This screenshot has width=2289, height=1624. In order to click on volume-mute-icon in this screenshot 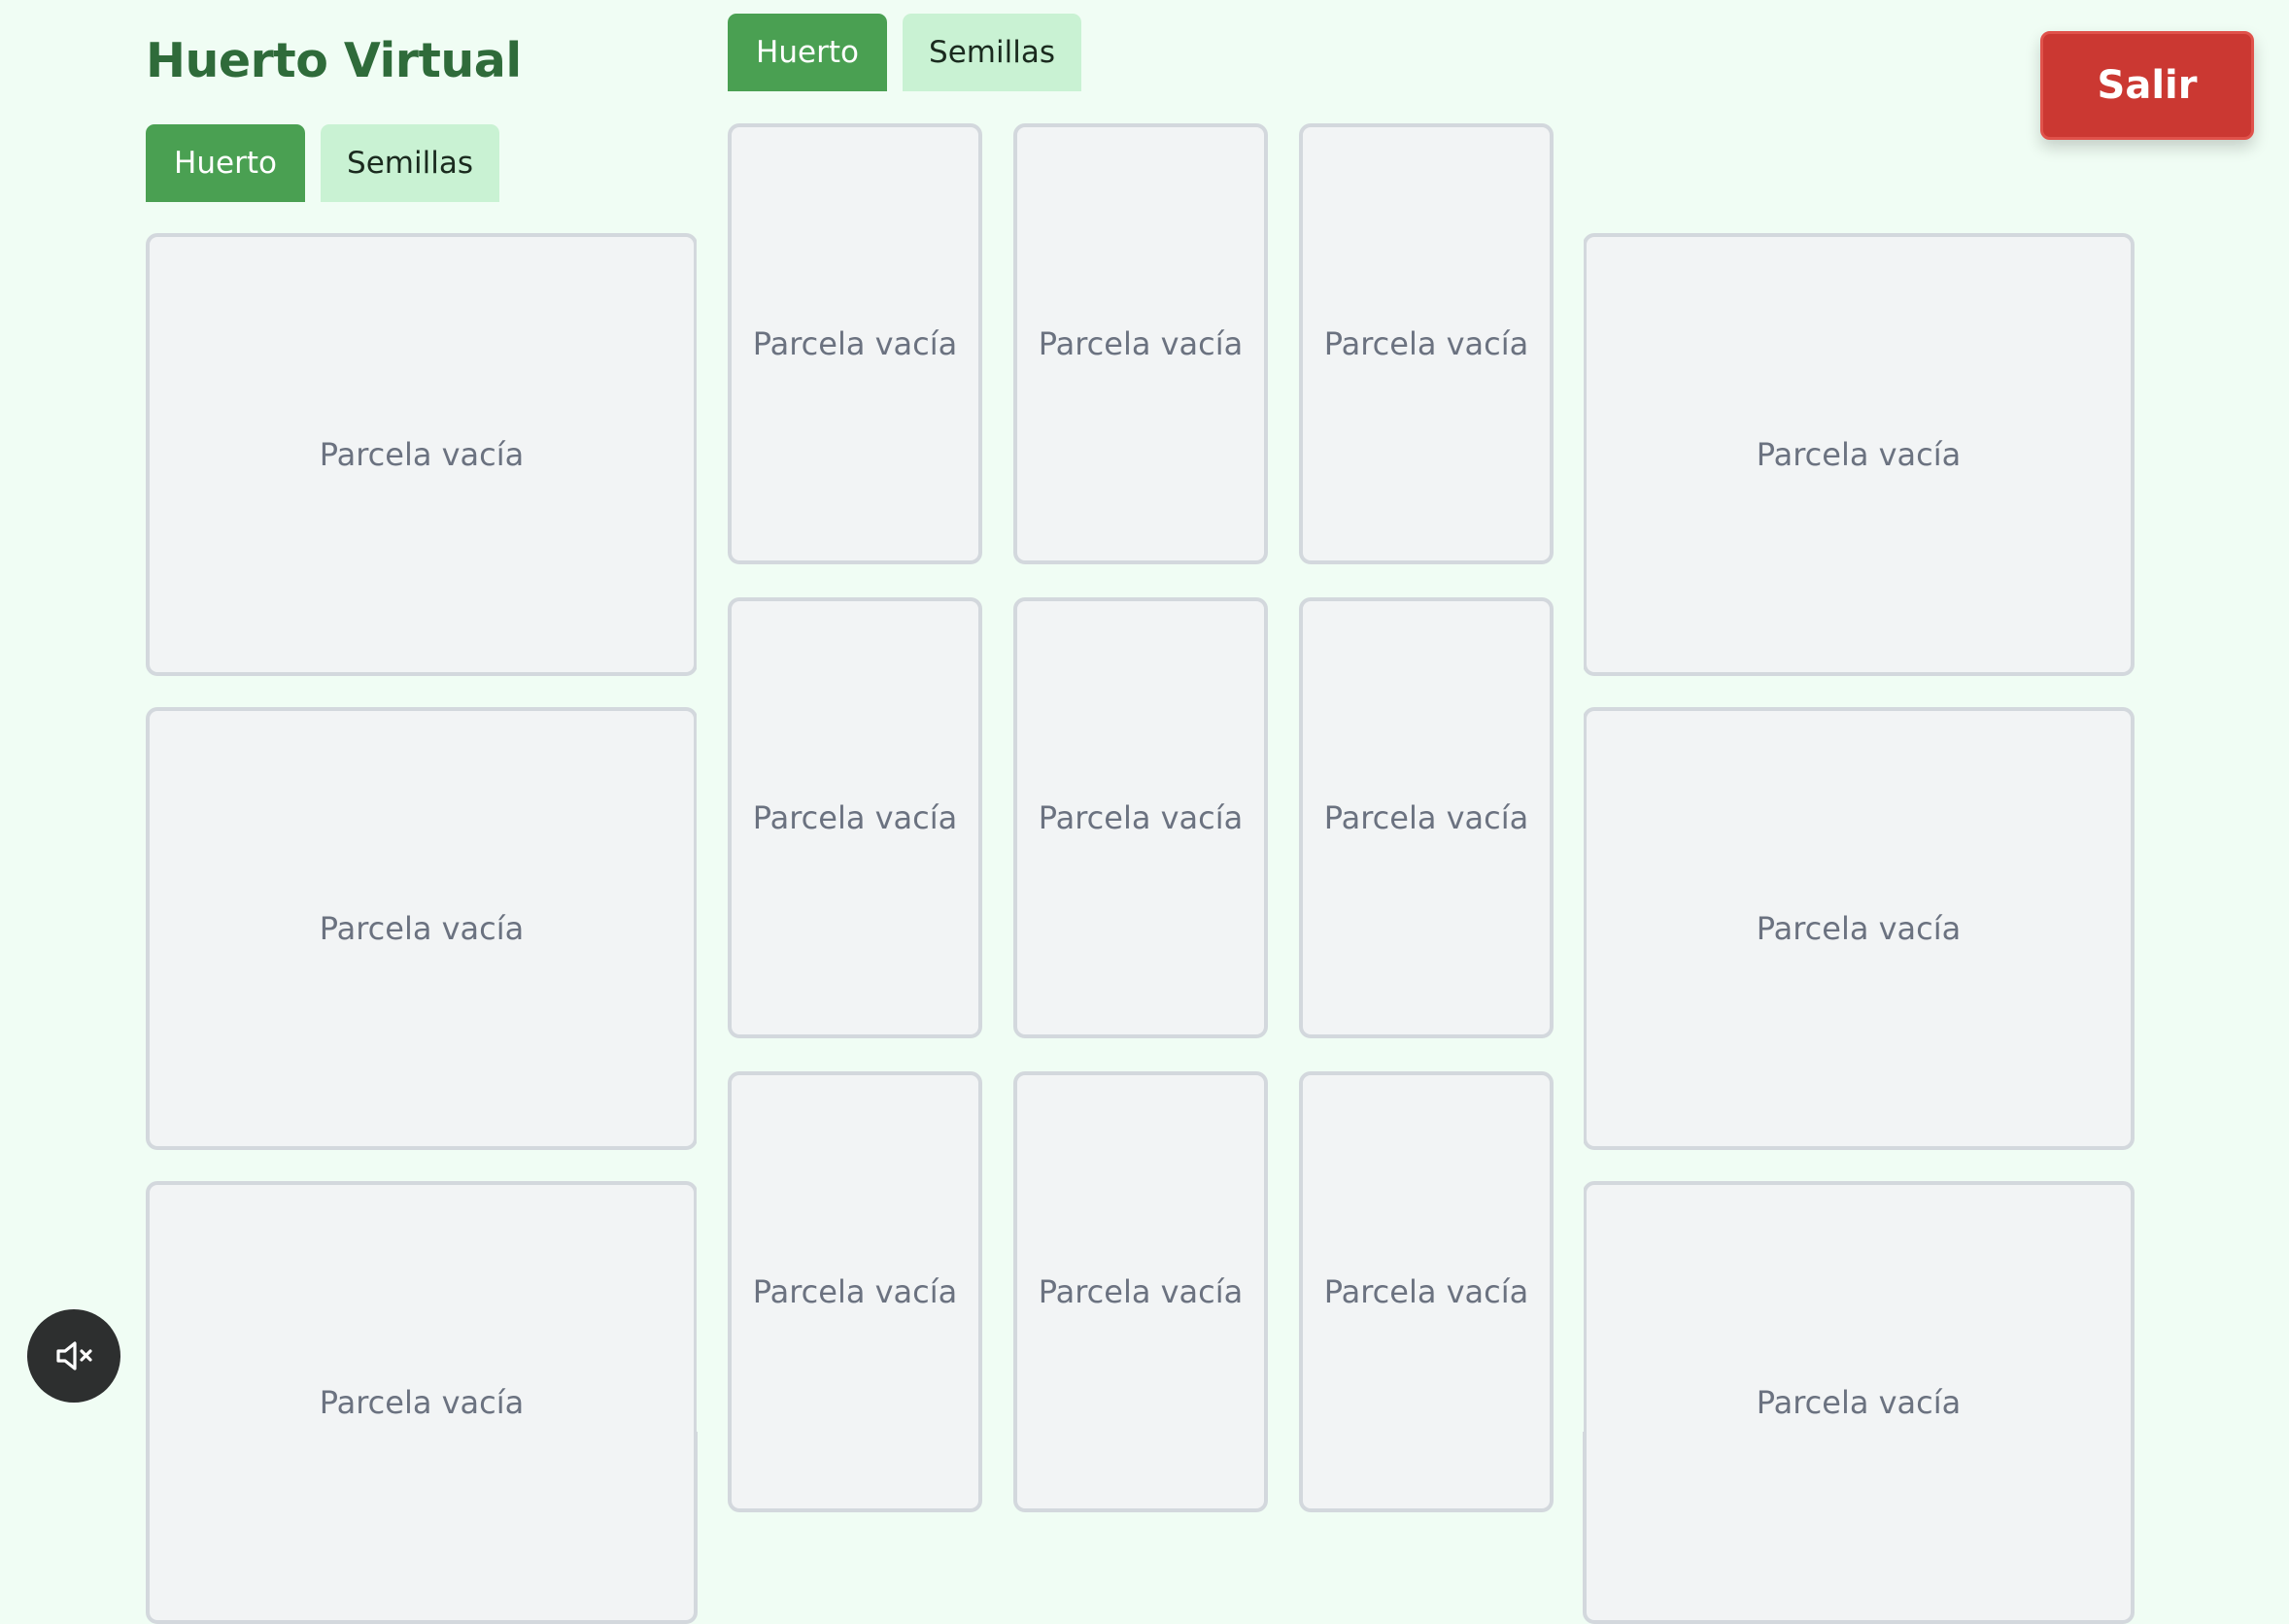, I will do `click(74, 1356)`.